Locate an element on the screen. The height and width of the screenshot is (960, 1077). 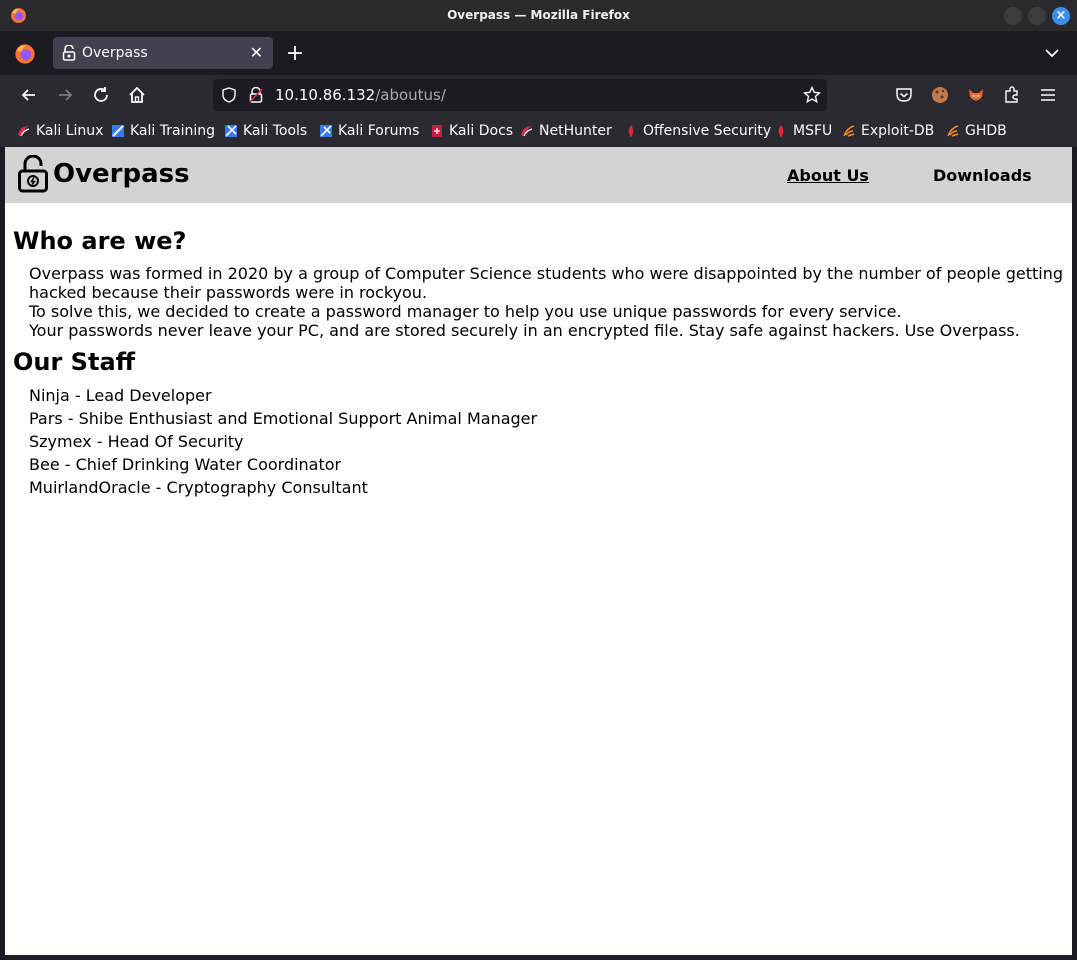
back-arrow-icon is located at coordinates (29, 95).